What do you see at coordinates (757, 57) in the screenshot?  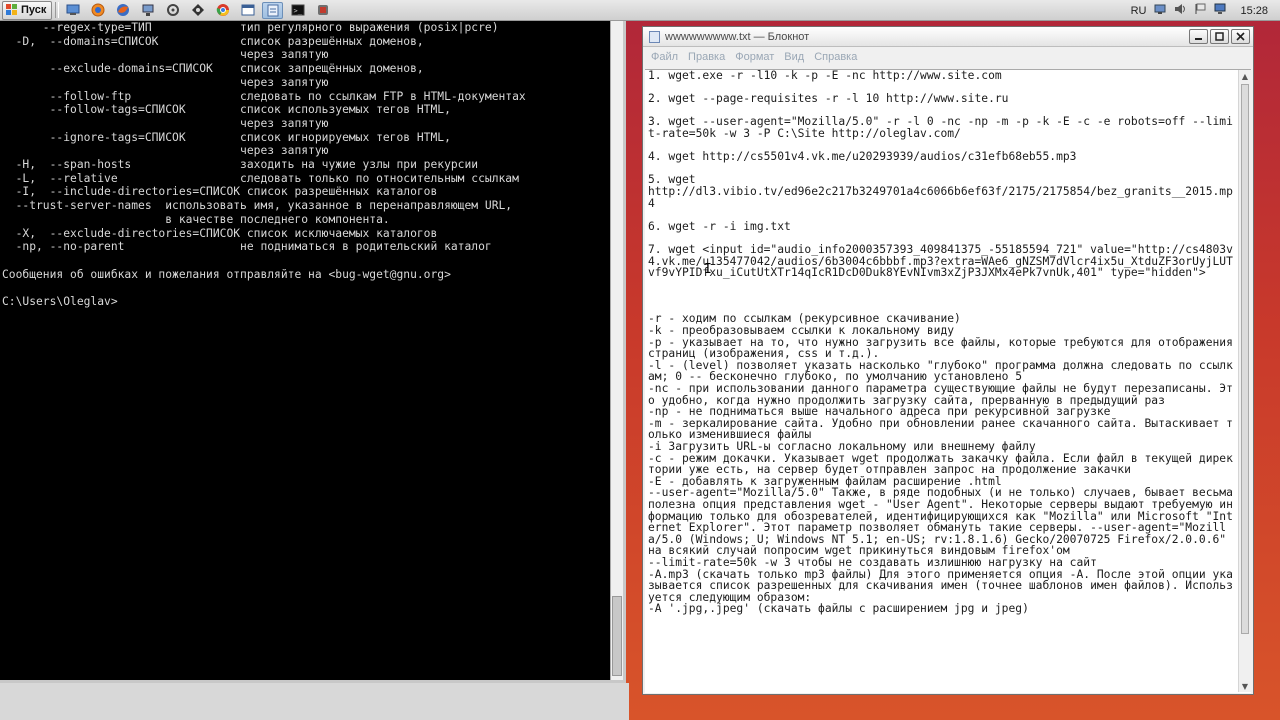 I see `menu-format: Формат` at bounding box center [757, 57].